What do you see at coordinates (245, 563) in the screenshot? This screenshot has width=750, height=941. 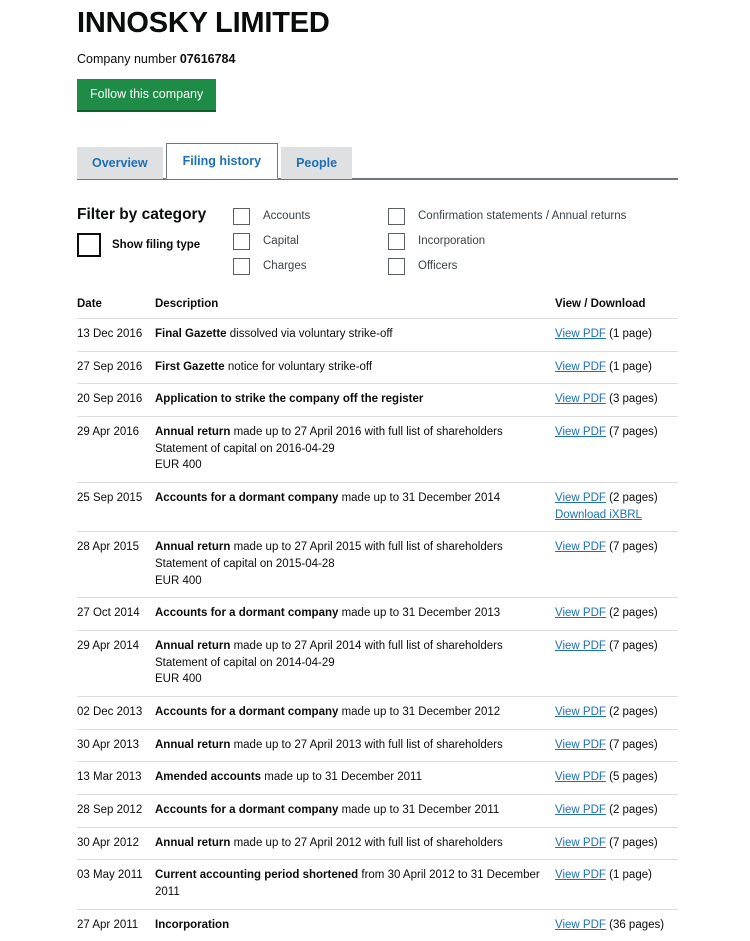 I see `filing-description-subline: Statement of capital on 2015-04-28` at bounding box center [245, 563].